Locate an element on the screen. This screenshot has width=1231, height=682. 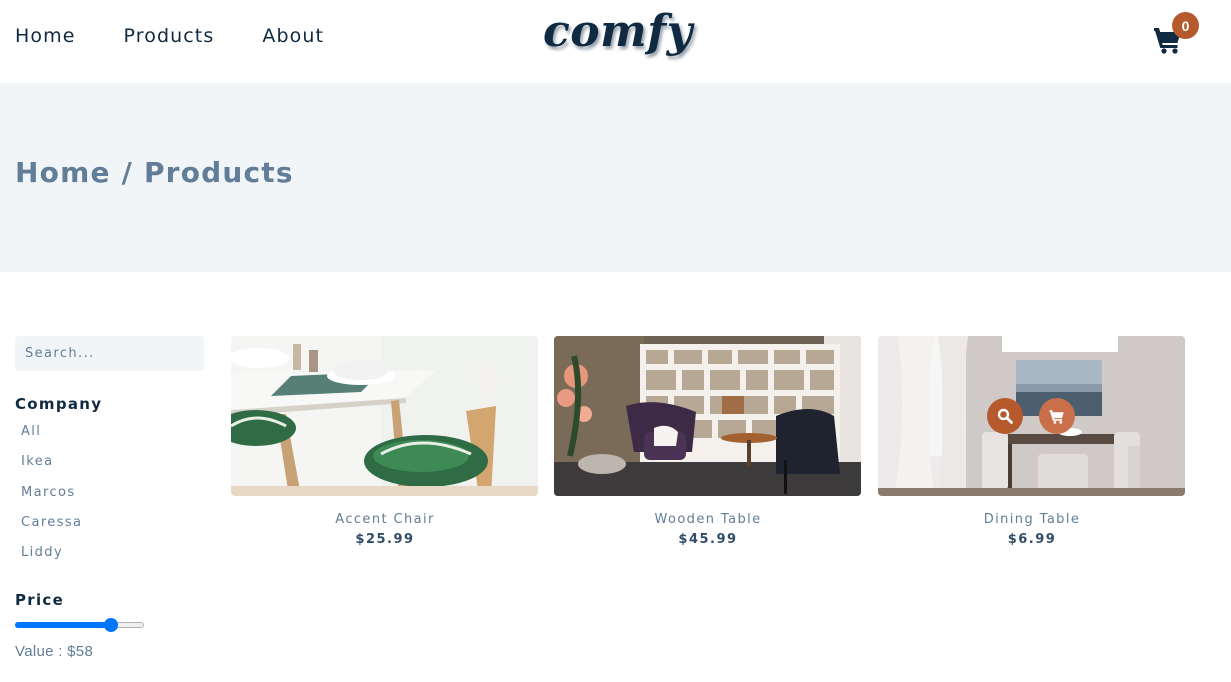
price-slider is located at coordinates (79, 625).